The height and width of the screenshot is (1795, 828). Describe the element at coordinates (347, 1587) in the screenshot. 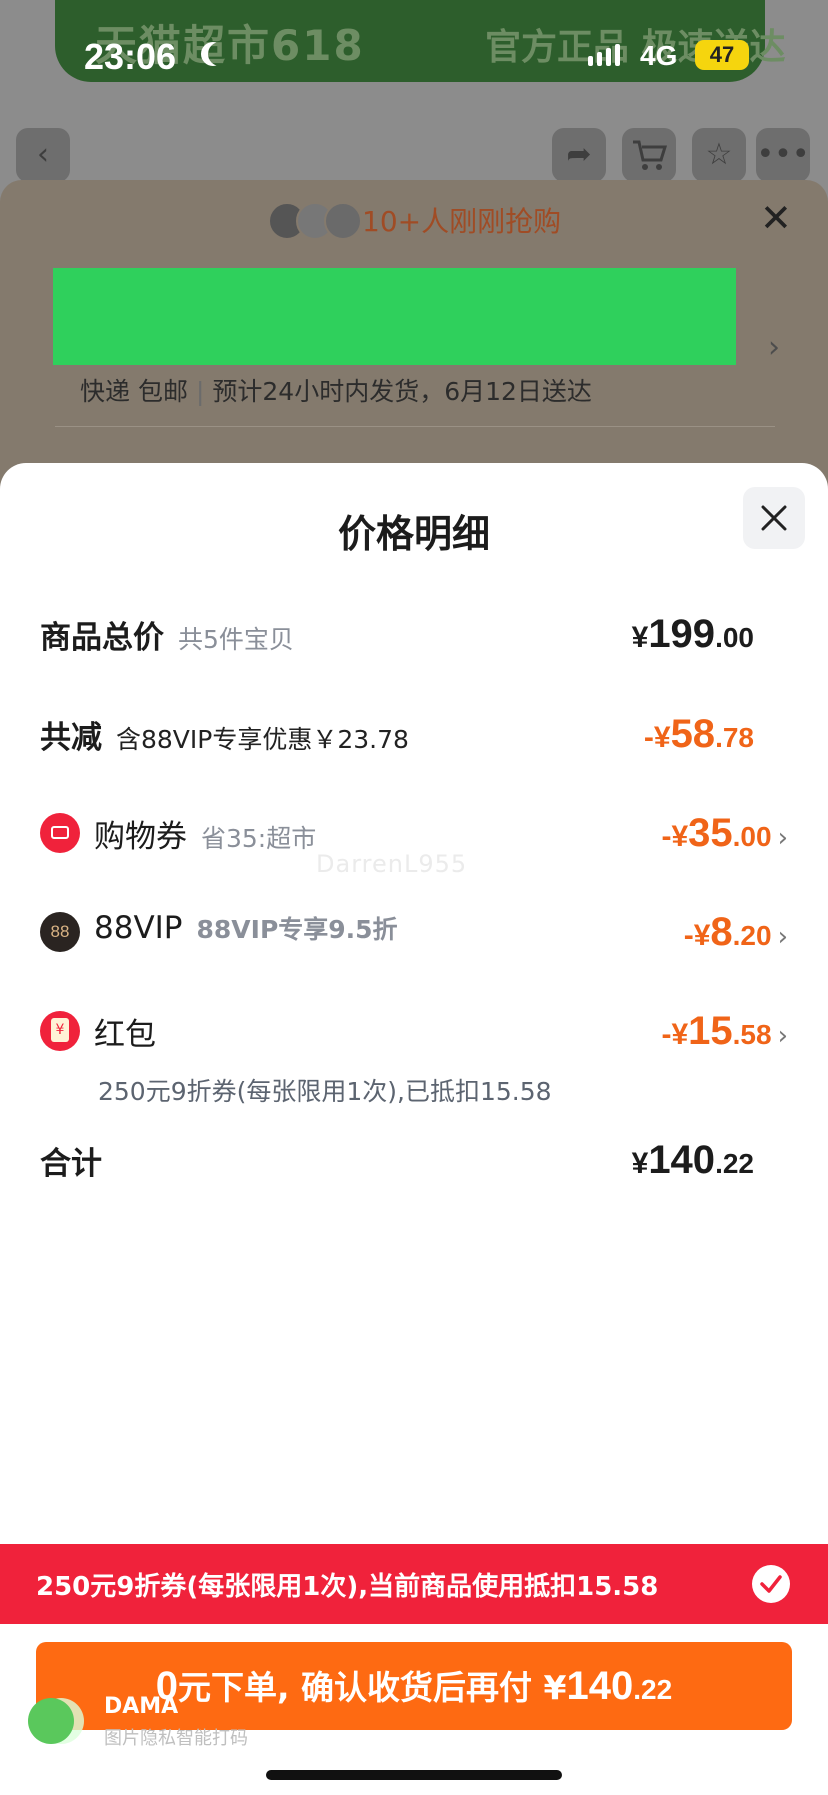

I see `promo-text: 250元9折券(每张限用1次),当前商品使用抵扣15.58` at that location.